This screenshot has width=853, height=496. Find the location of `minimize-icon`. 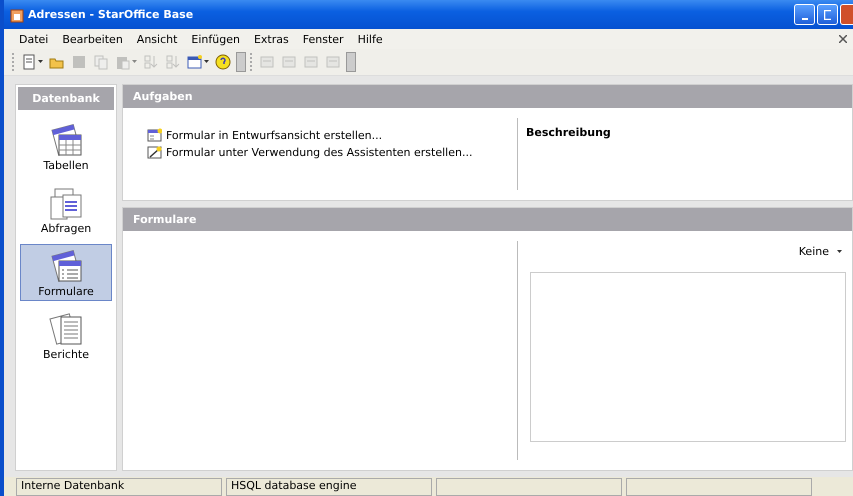

minimize-icon is located at coordinates (805, 19).